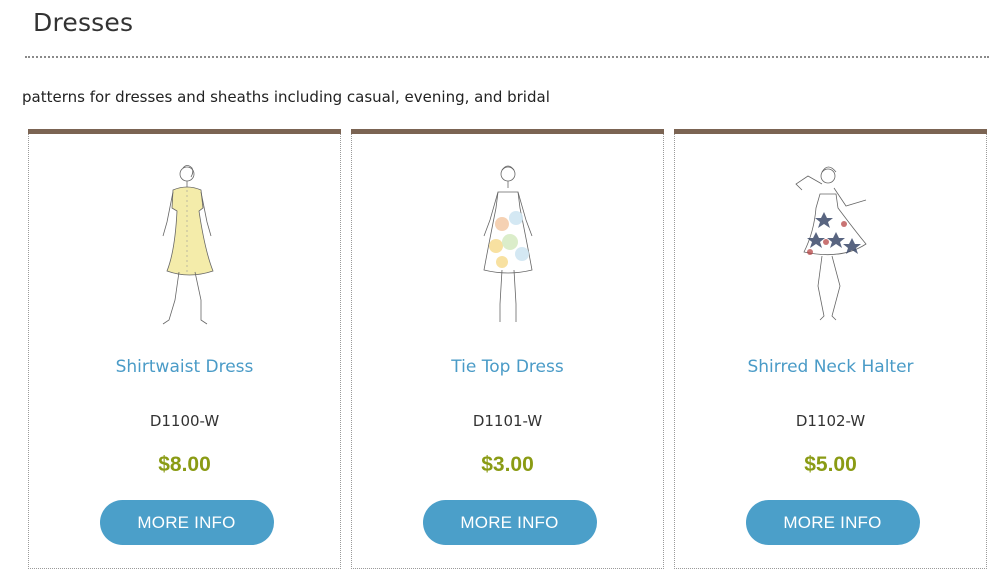  Describe the element at coordinates (830, 367) in the screenshot. I see `product-name-link: Shirred Neck Halter` at that location.